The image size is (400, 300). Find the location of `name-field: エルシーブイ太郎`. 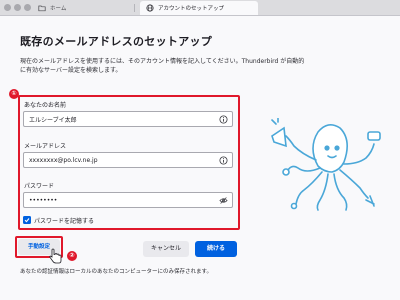

name-field: エルシーブイ太郎 is located at coordinates (128, 119).